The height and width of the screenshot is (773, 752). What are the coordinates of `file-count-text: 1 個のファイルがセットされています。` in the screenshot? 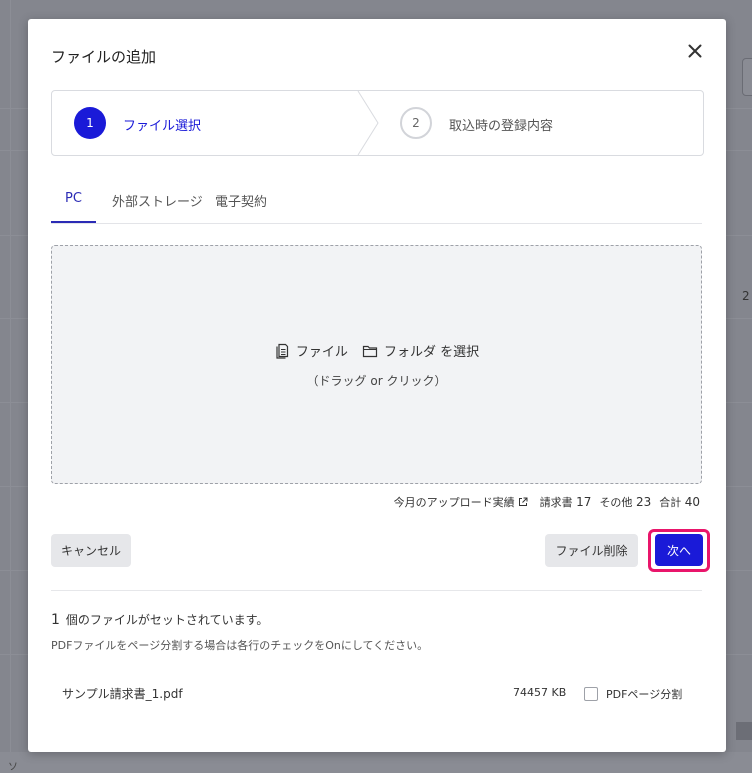 It's located at (159, 619).